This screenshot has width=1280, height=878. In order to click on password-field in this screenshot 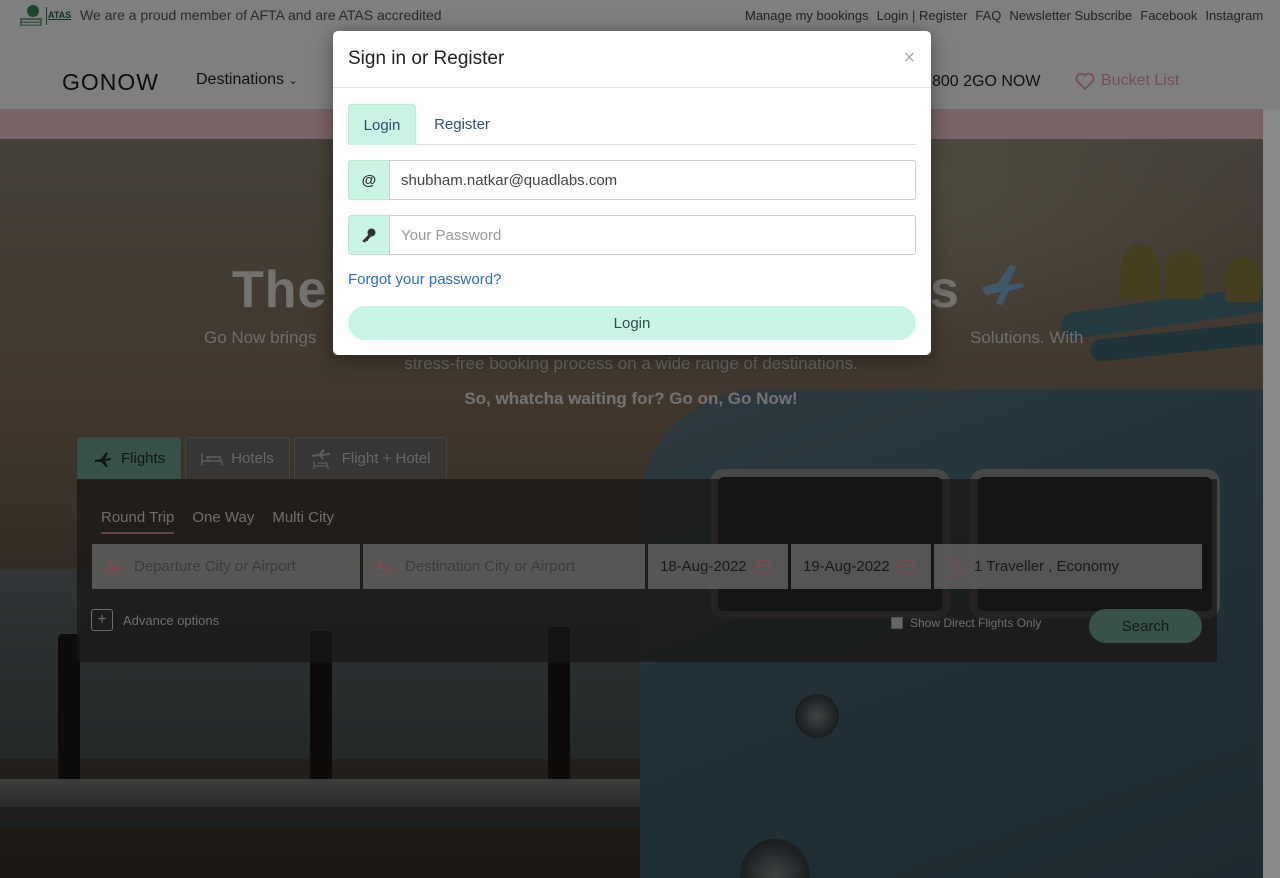, I will do `click(652, 235)`.